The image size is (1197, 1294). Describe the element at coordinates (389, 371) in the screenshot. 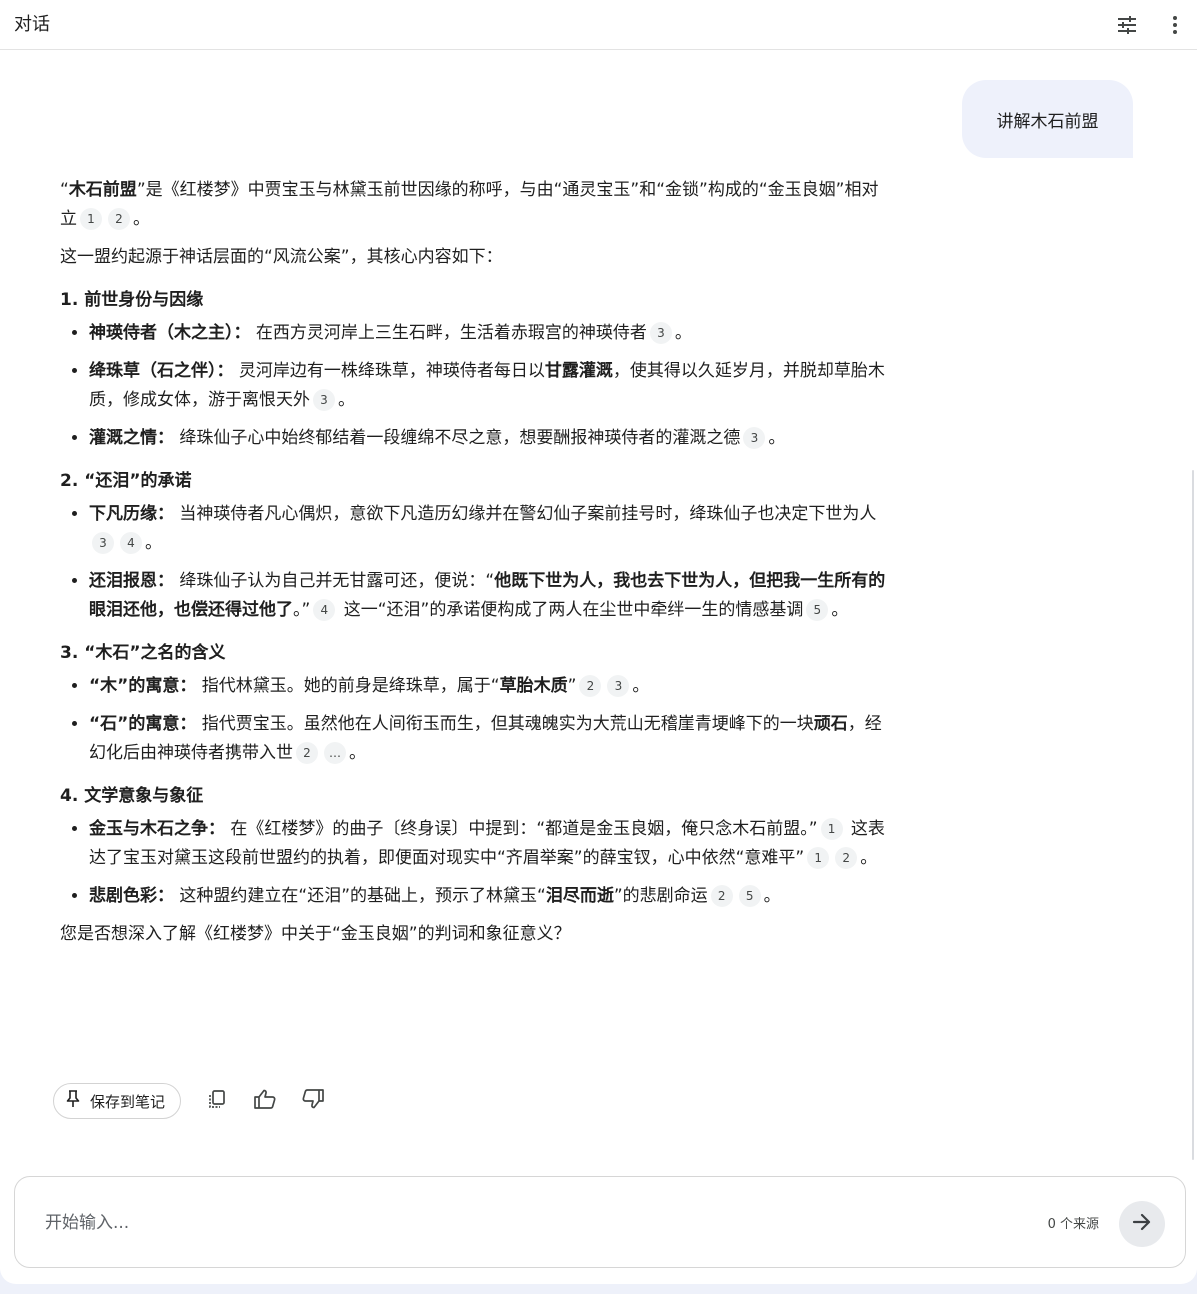

I see `item-text: 灵河岸边有一株绛珠草，神瑛侍者每日以` at that location.